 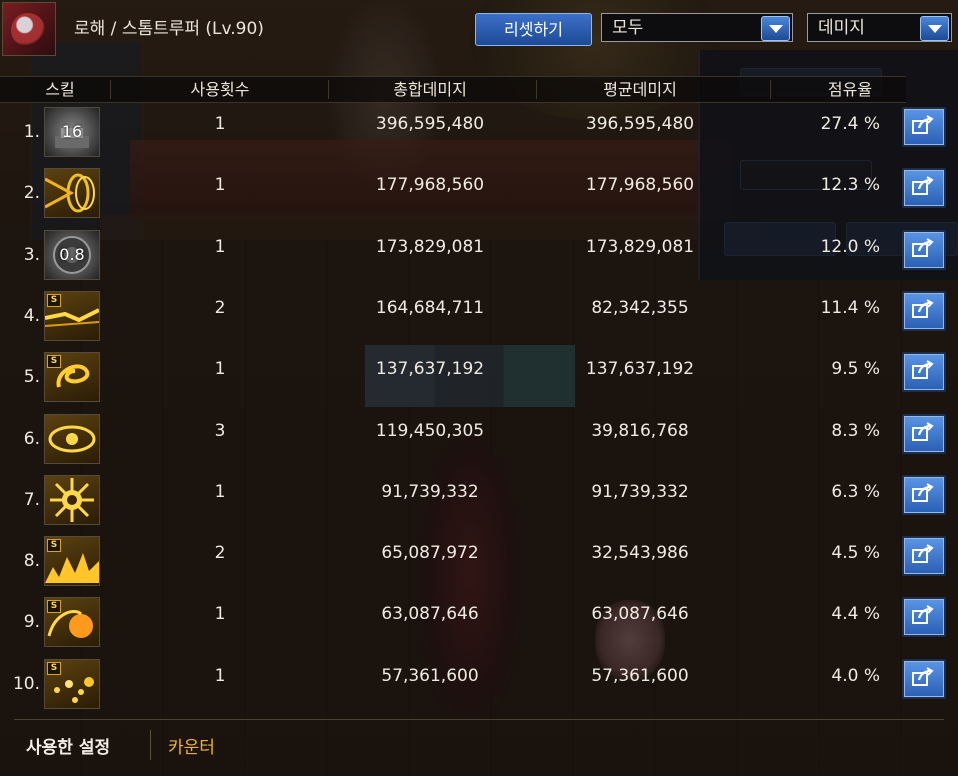 What do you see at coordinates (855, 675) in the screenshot?
I see `row-share: 4.0 %` at bounding box center [855, 675].